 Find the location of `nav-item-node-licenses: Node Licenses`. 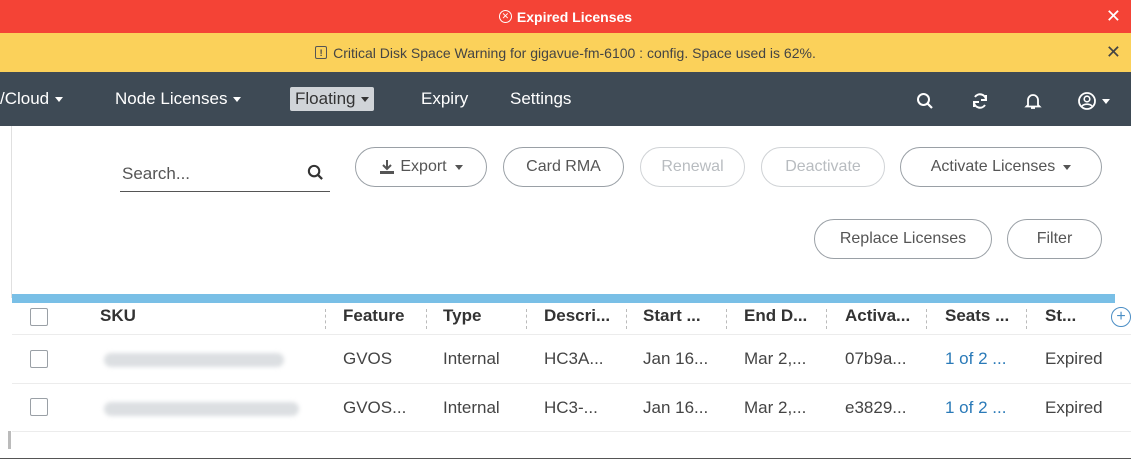

nav-item-node-licenses: Node Licenses is located at coordinates (178, 99).